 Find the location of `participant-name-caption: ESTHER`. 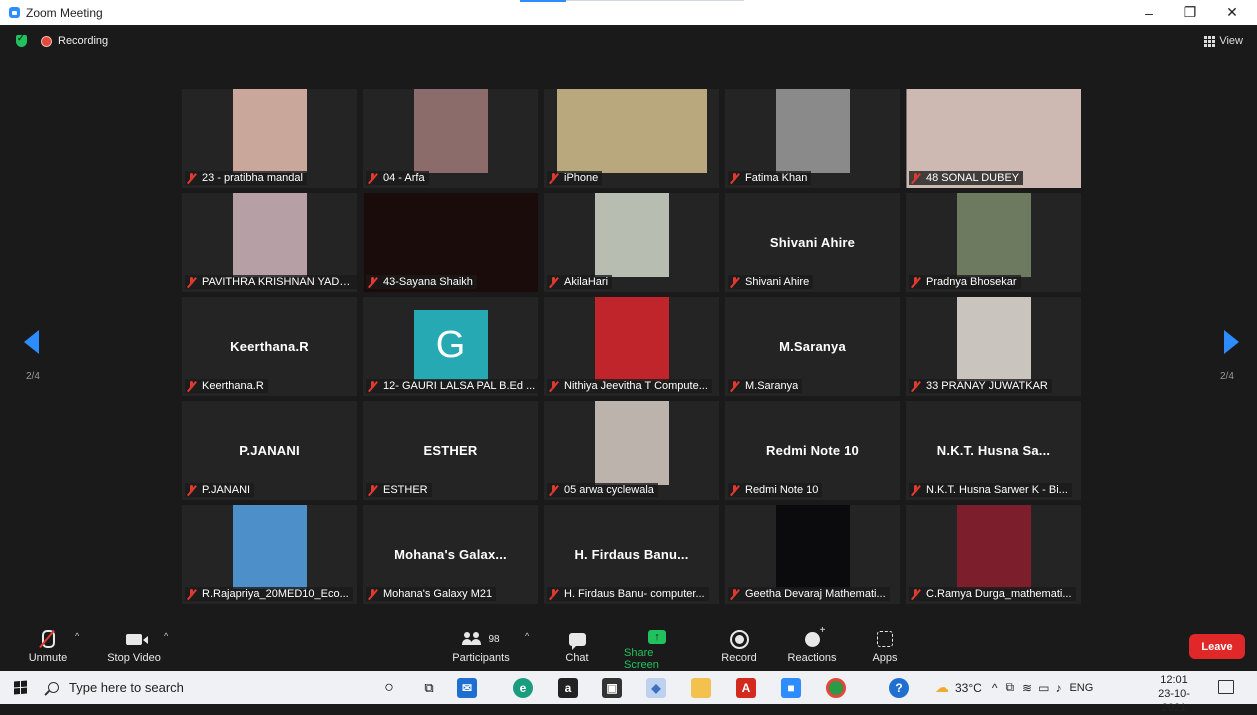

participant-name-caption: ESTHER is located at coordinates (399, 490).